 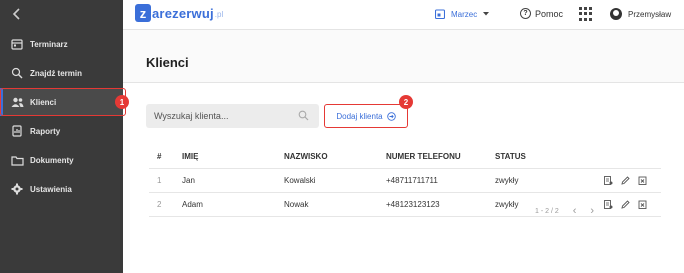 I want to click on logo-mark: z, so click(x=143, y=13).